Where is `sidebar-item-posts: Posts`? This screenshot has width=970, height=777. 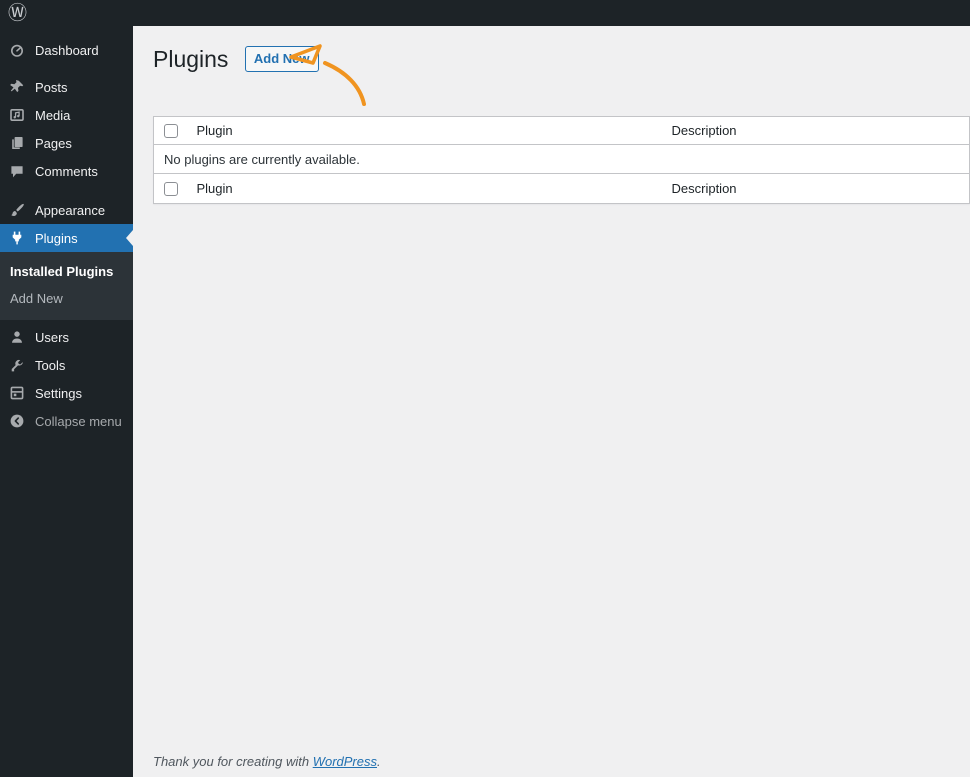 sidebar-item-posts: Posts is located at coordinates (66, 87).